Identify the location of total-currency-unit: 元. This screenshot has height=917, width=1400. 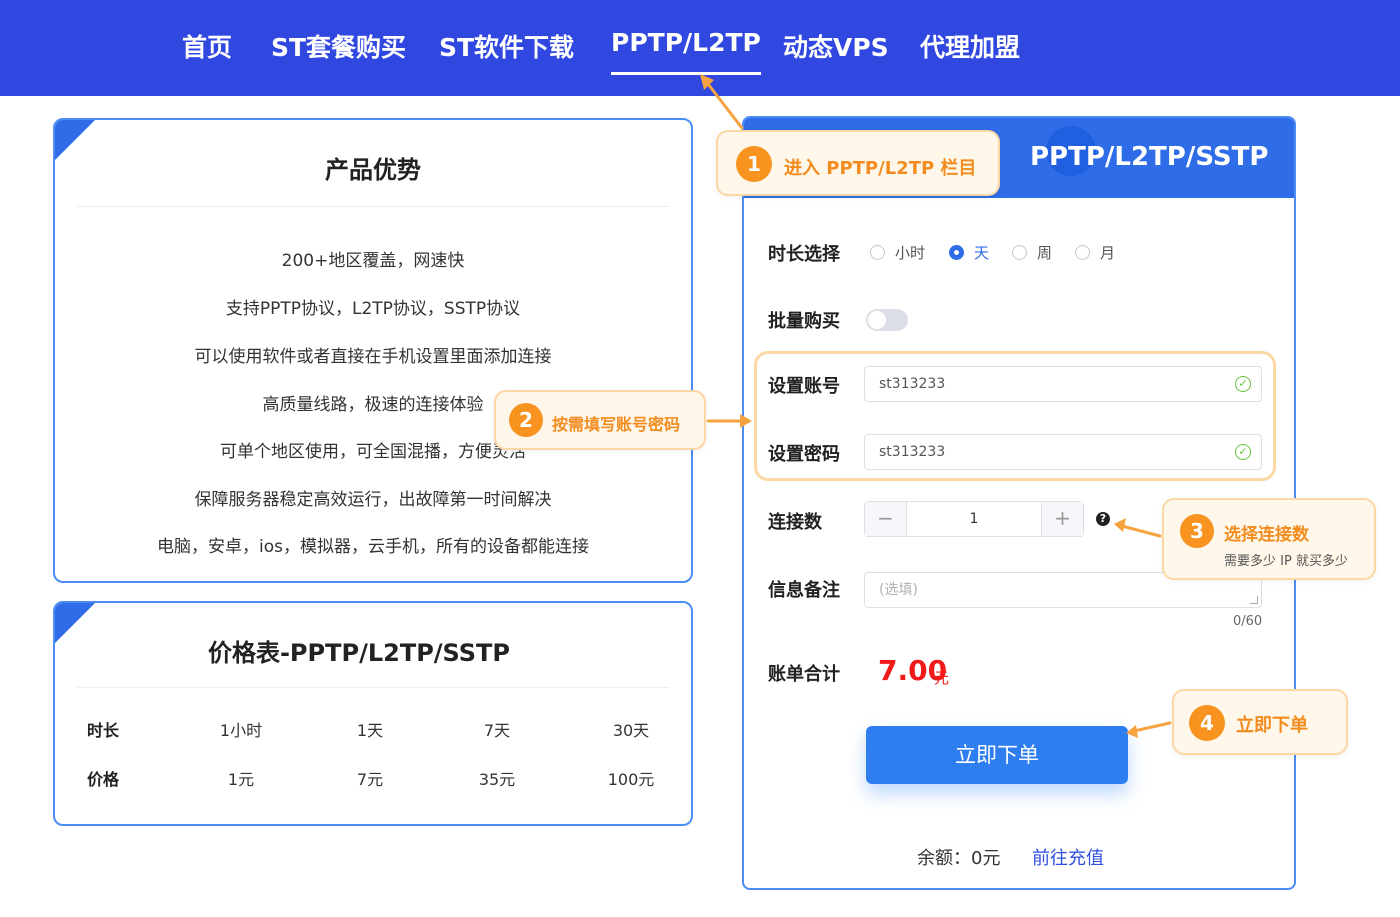
(942, 678).